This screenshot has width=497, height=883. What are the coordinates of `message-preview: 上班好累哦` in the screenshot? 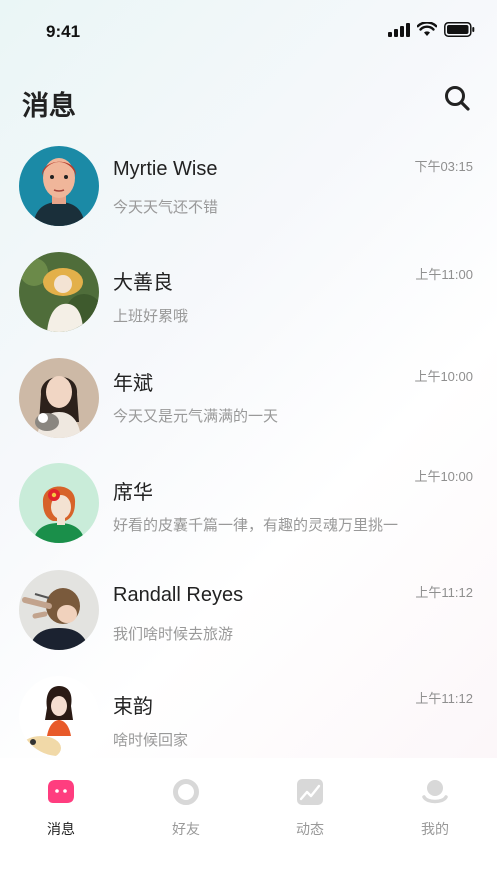 It's located at (151, 316).